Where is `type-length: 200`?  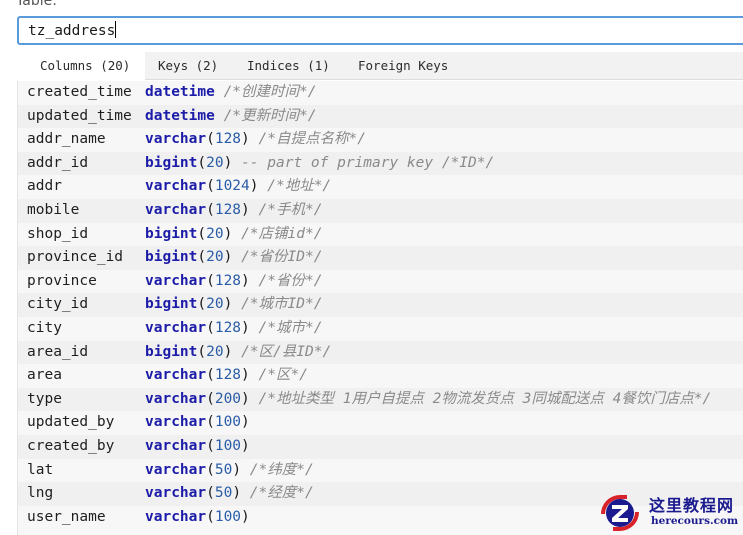 type-length: 200 is located at coordinates (228, 398).